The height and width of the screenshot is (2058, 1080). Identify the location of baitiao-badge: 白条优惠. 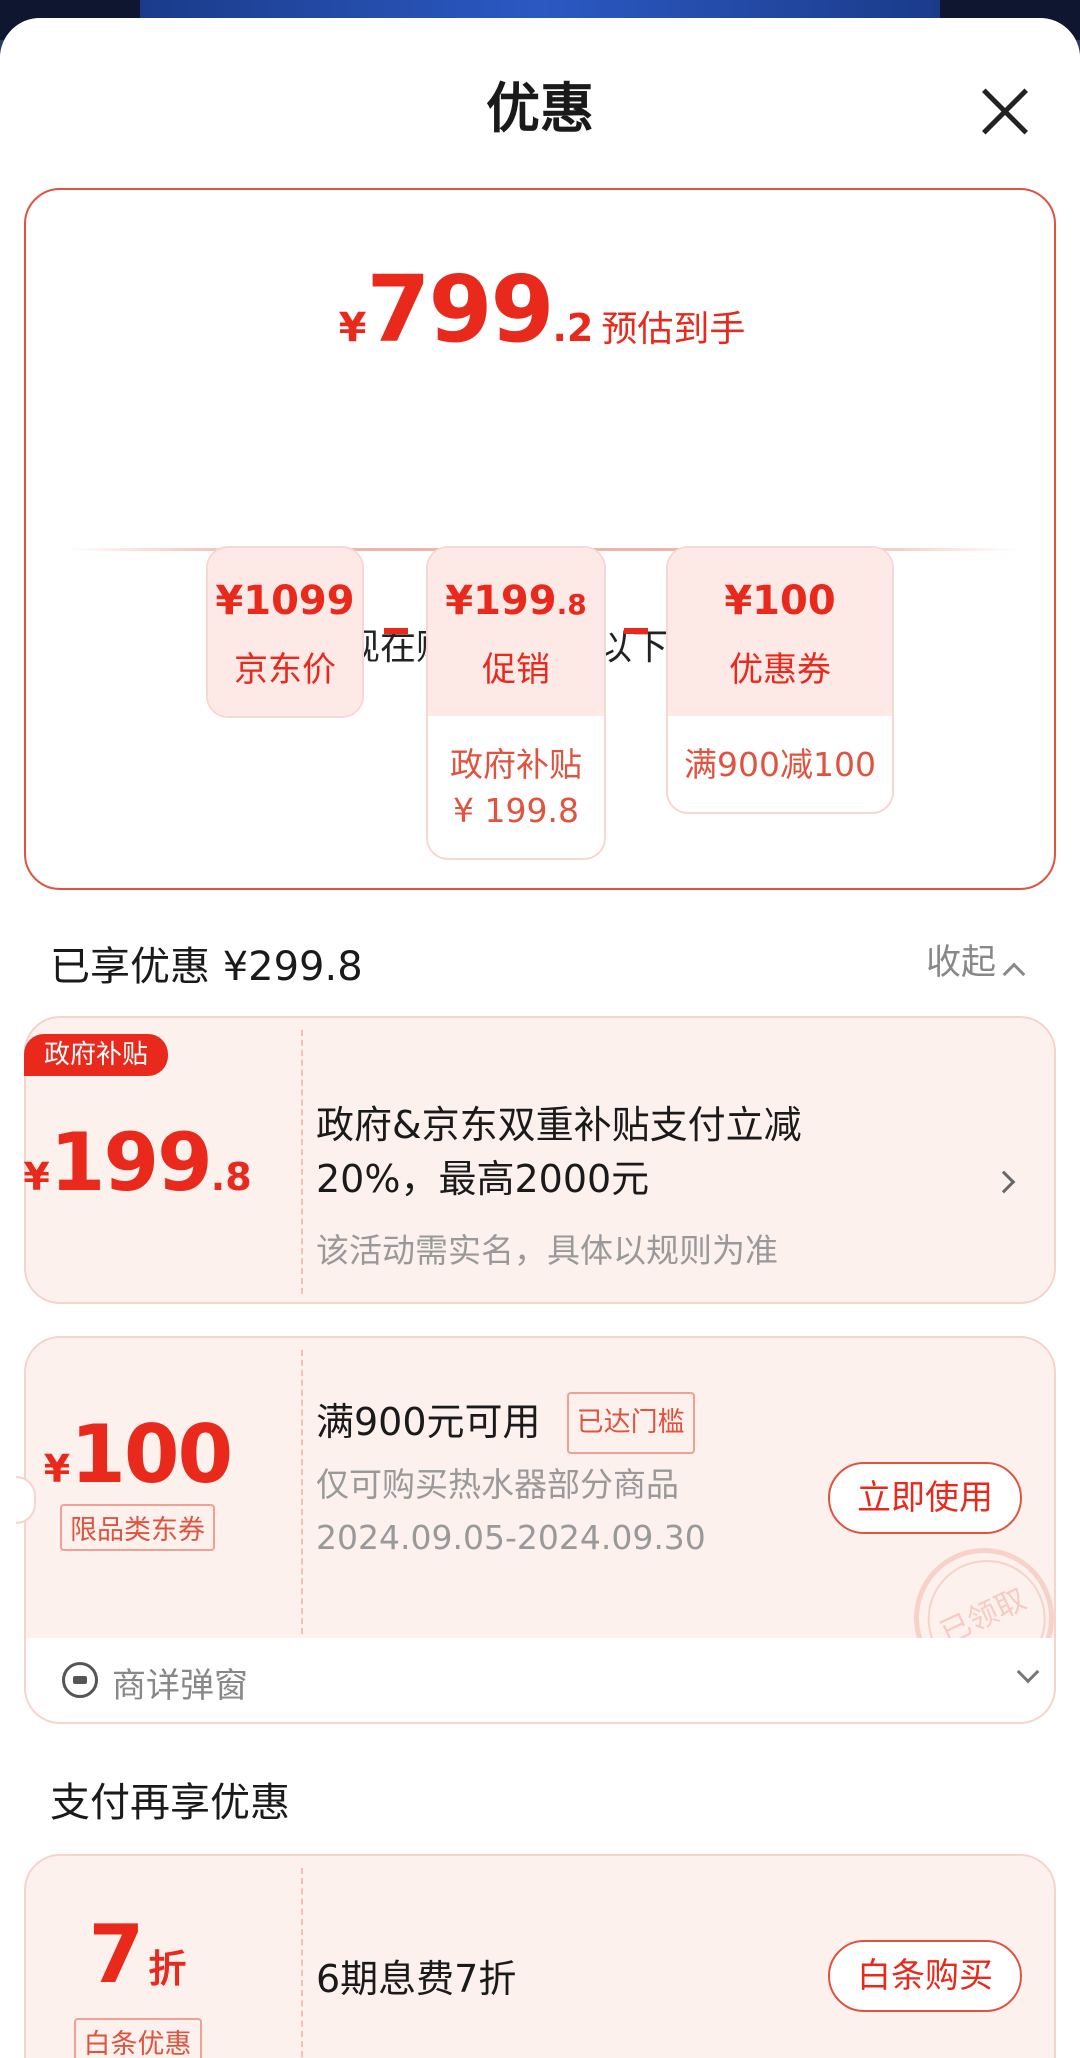
(137, 2038).